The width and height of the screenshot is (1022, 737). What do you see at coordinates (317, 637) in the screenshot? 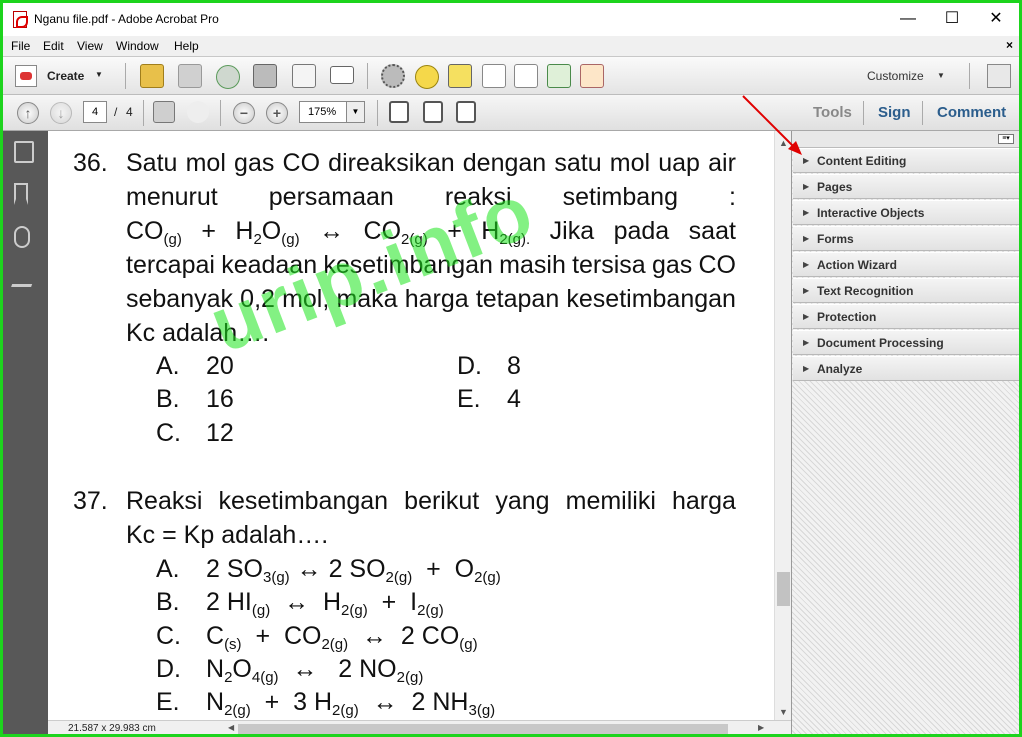
I see `answer-option: C. C(s) + CO2(g) ↔ 2 CO(g)` at bounding box center [317, 637].